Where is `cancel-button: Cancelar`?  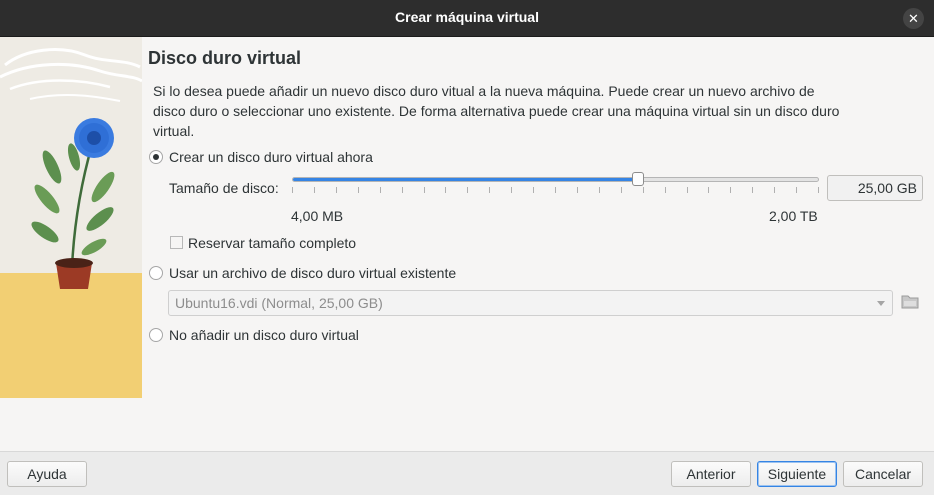
cancel-button: Cancelar is located at coordinates (883, 474).